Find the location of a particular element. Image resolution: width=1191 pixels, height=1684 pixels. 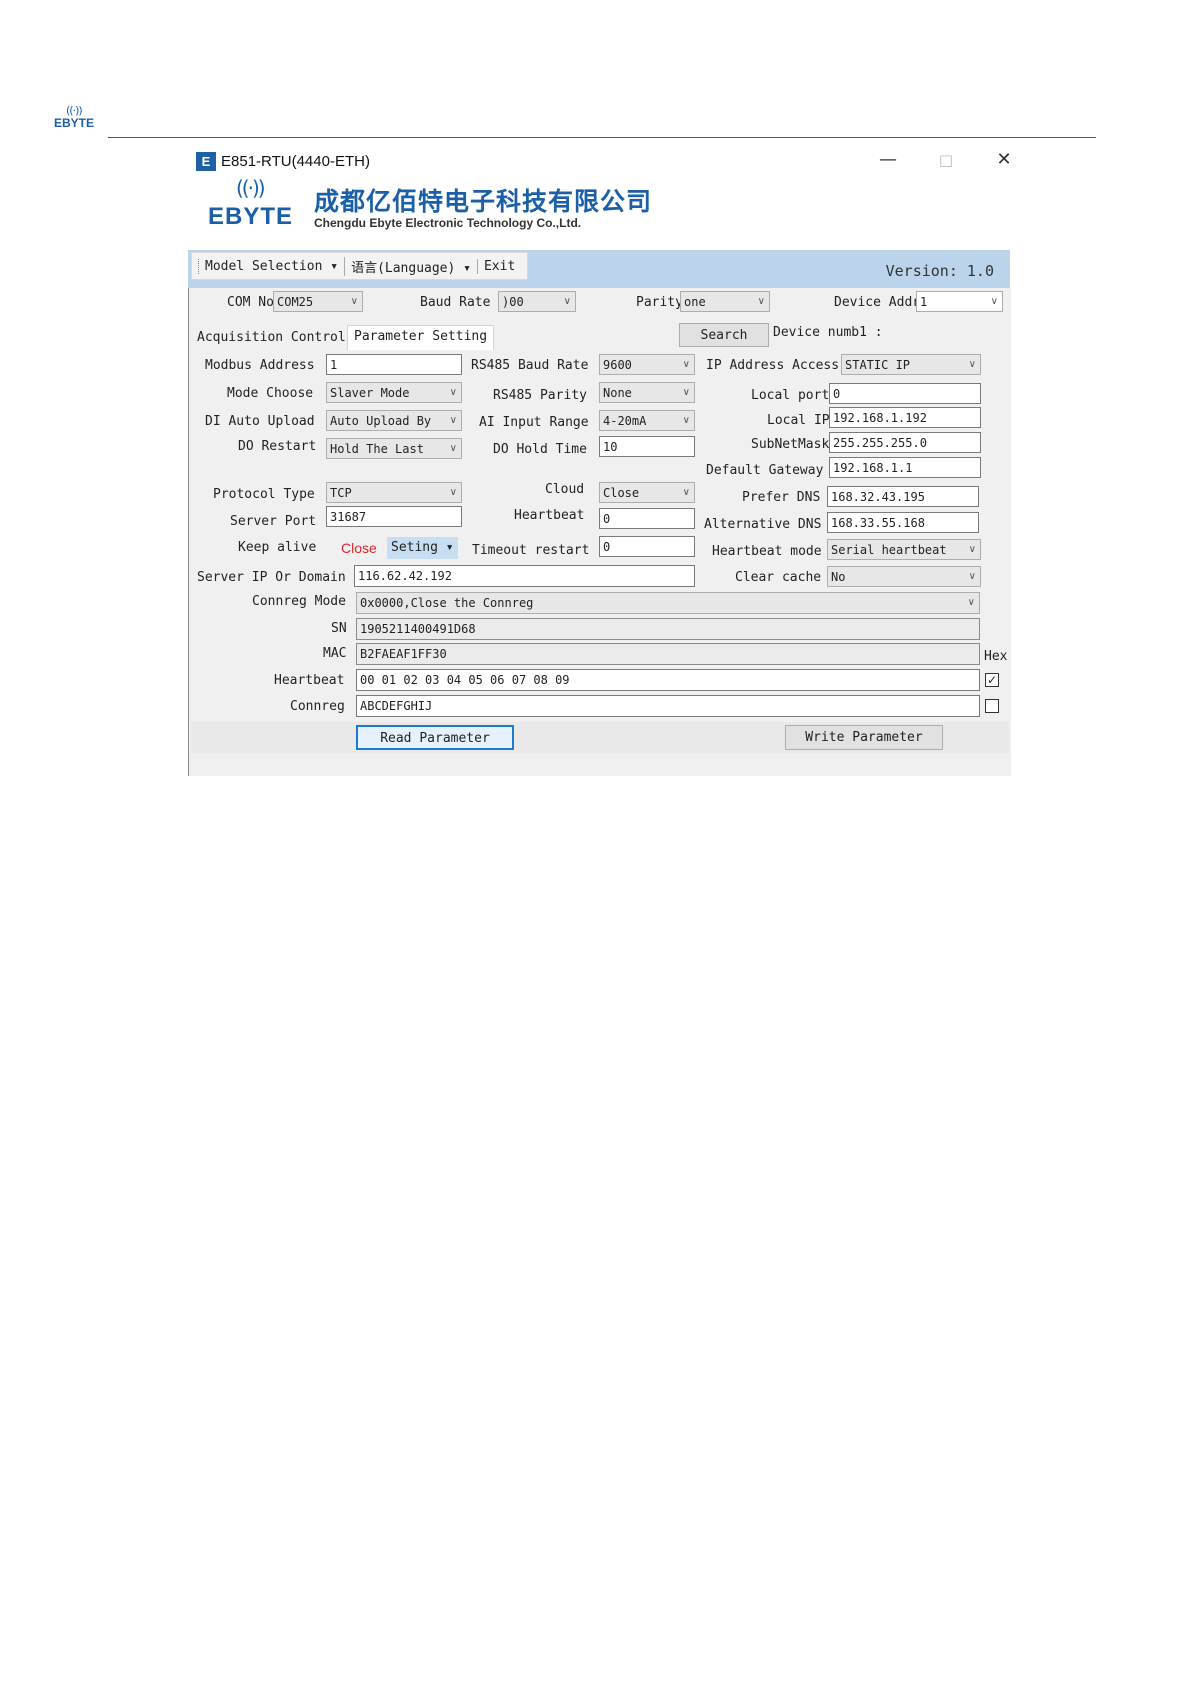

parity-value: one is located at coordinates (695, 302).